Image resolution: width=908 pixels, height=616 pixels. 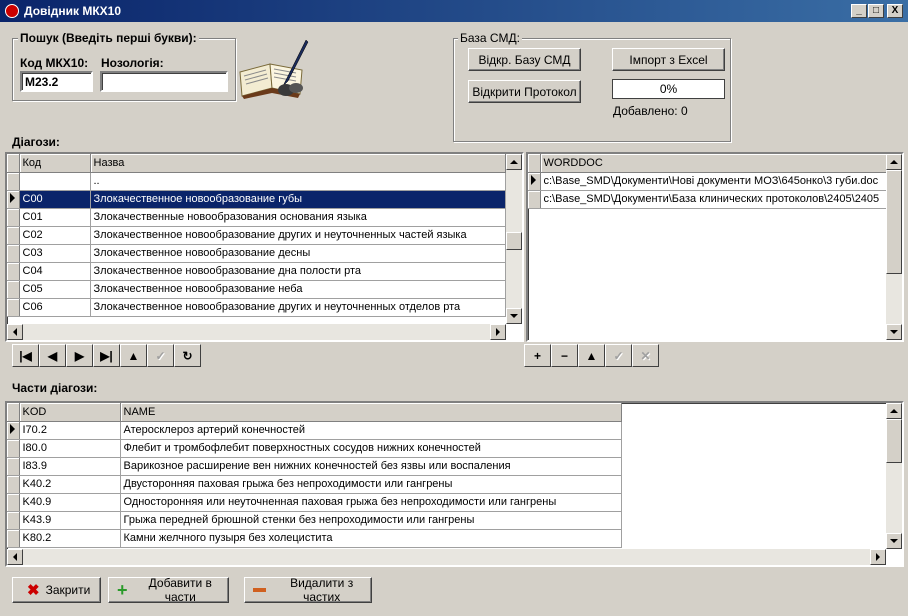 I want to click on cell: Злокачественное новообразование губы, so click(x=298, y=199).